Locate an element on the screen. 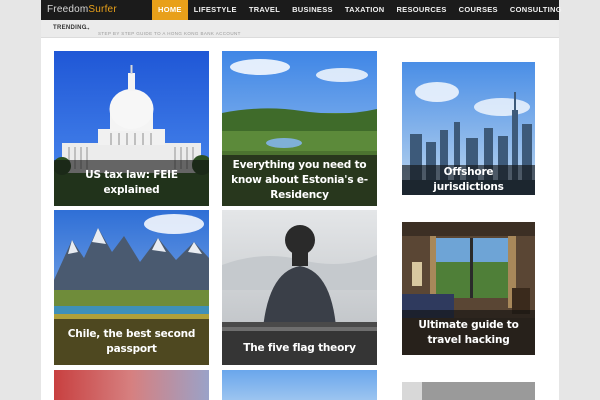 This screenshot has width=600, height=400. nav-courses: COURSES is located at coordinates (478, 10).